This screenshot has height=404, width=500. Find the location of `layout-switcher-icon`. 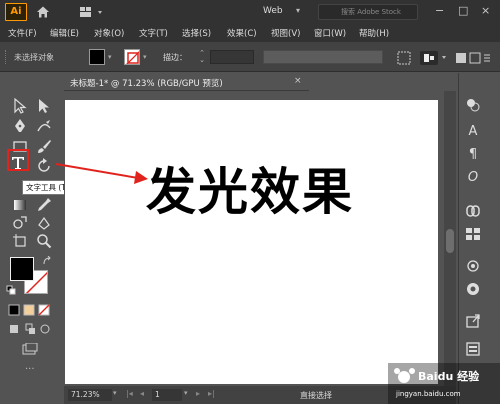

layout-switcher-icon is located at coordinates (98, 12).